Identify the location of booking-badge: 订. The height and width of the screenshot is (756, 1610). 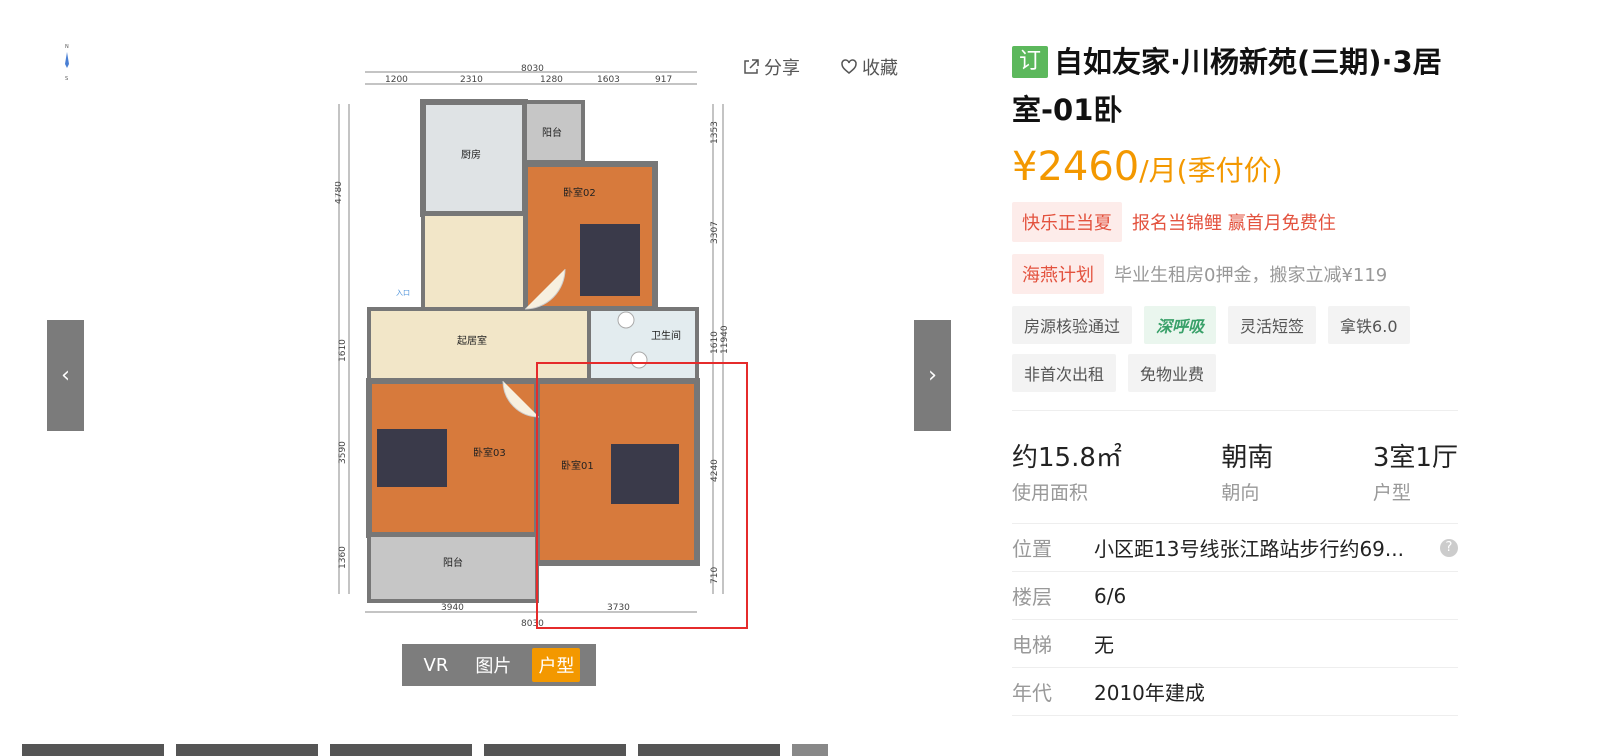
(1030, 62).